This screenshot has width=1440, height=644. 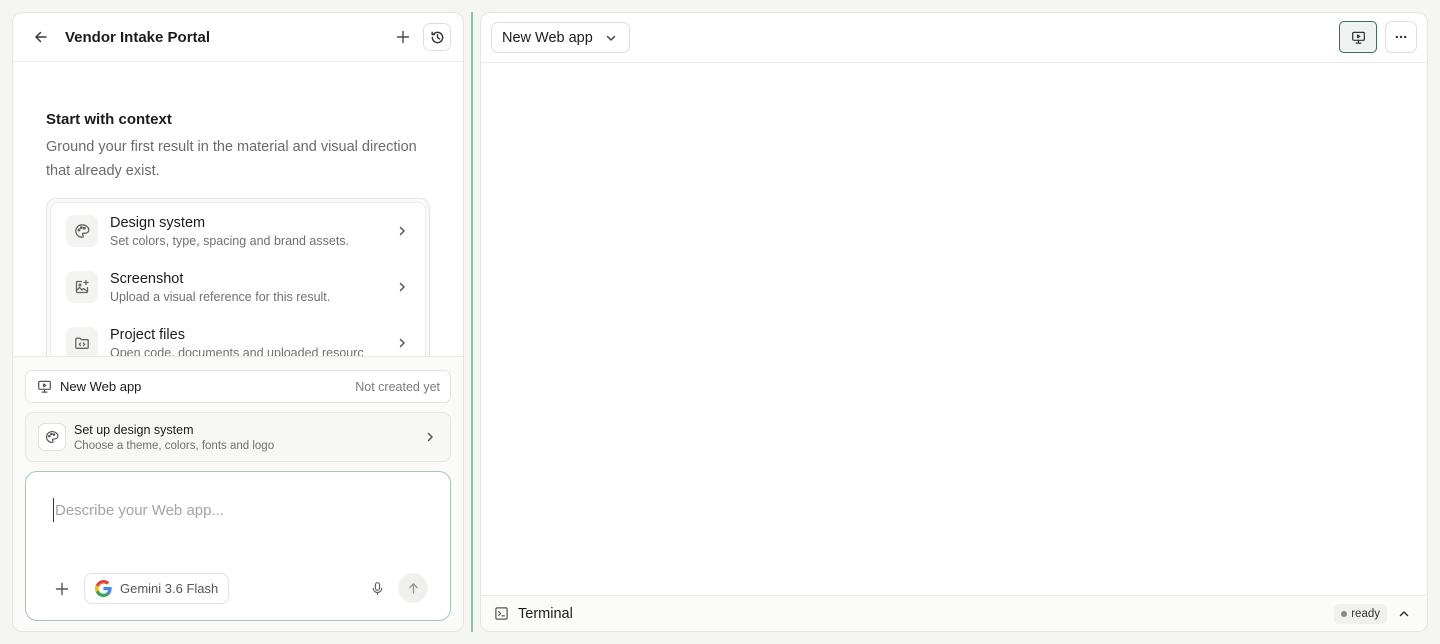 What do you see at coordinates (238, 386) in the screenshot?
I see `app-status-row: New Web app Not created yet` at bounding box center [238, 386].